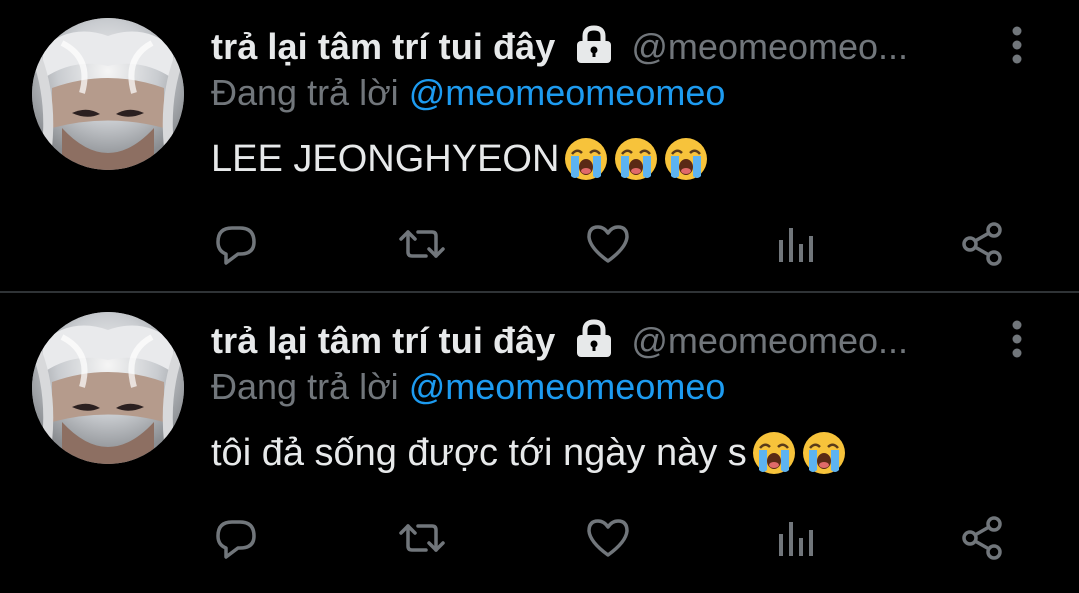  I want to click on tweet-text: LEE JEONGHYEON, so click(460, 159).